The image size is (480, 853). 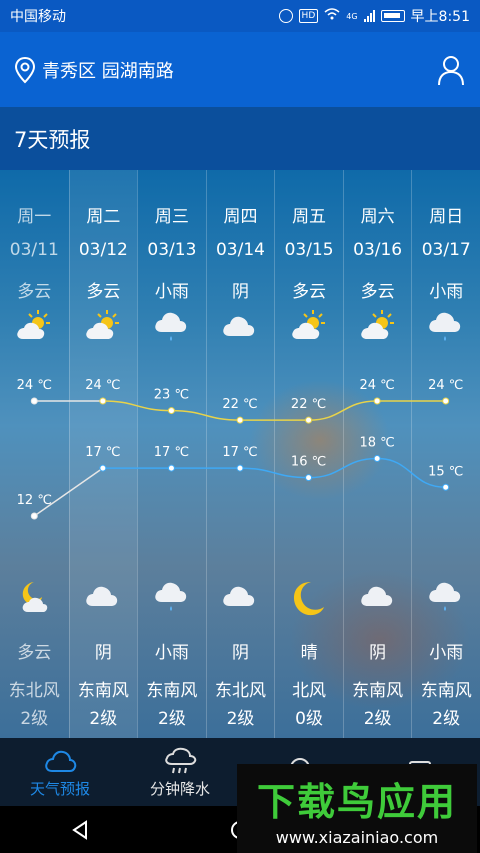 I want to click on day-column: 周二 03/12 多云阴东南风 2级, so click(x=103, y=454).